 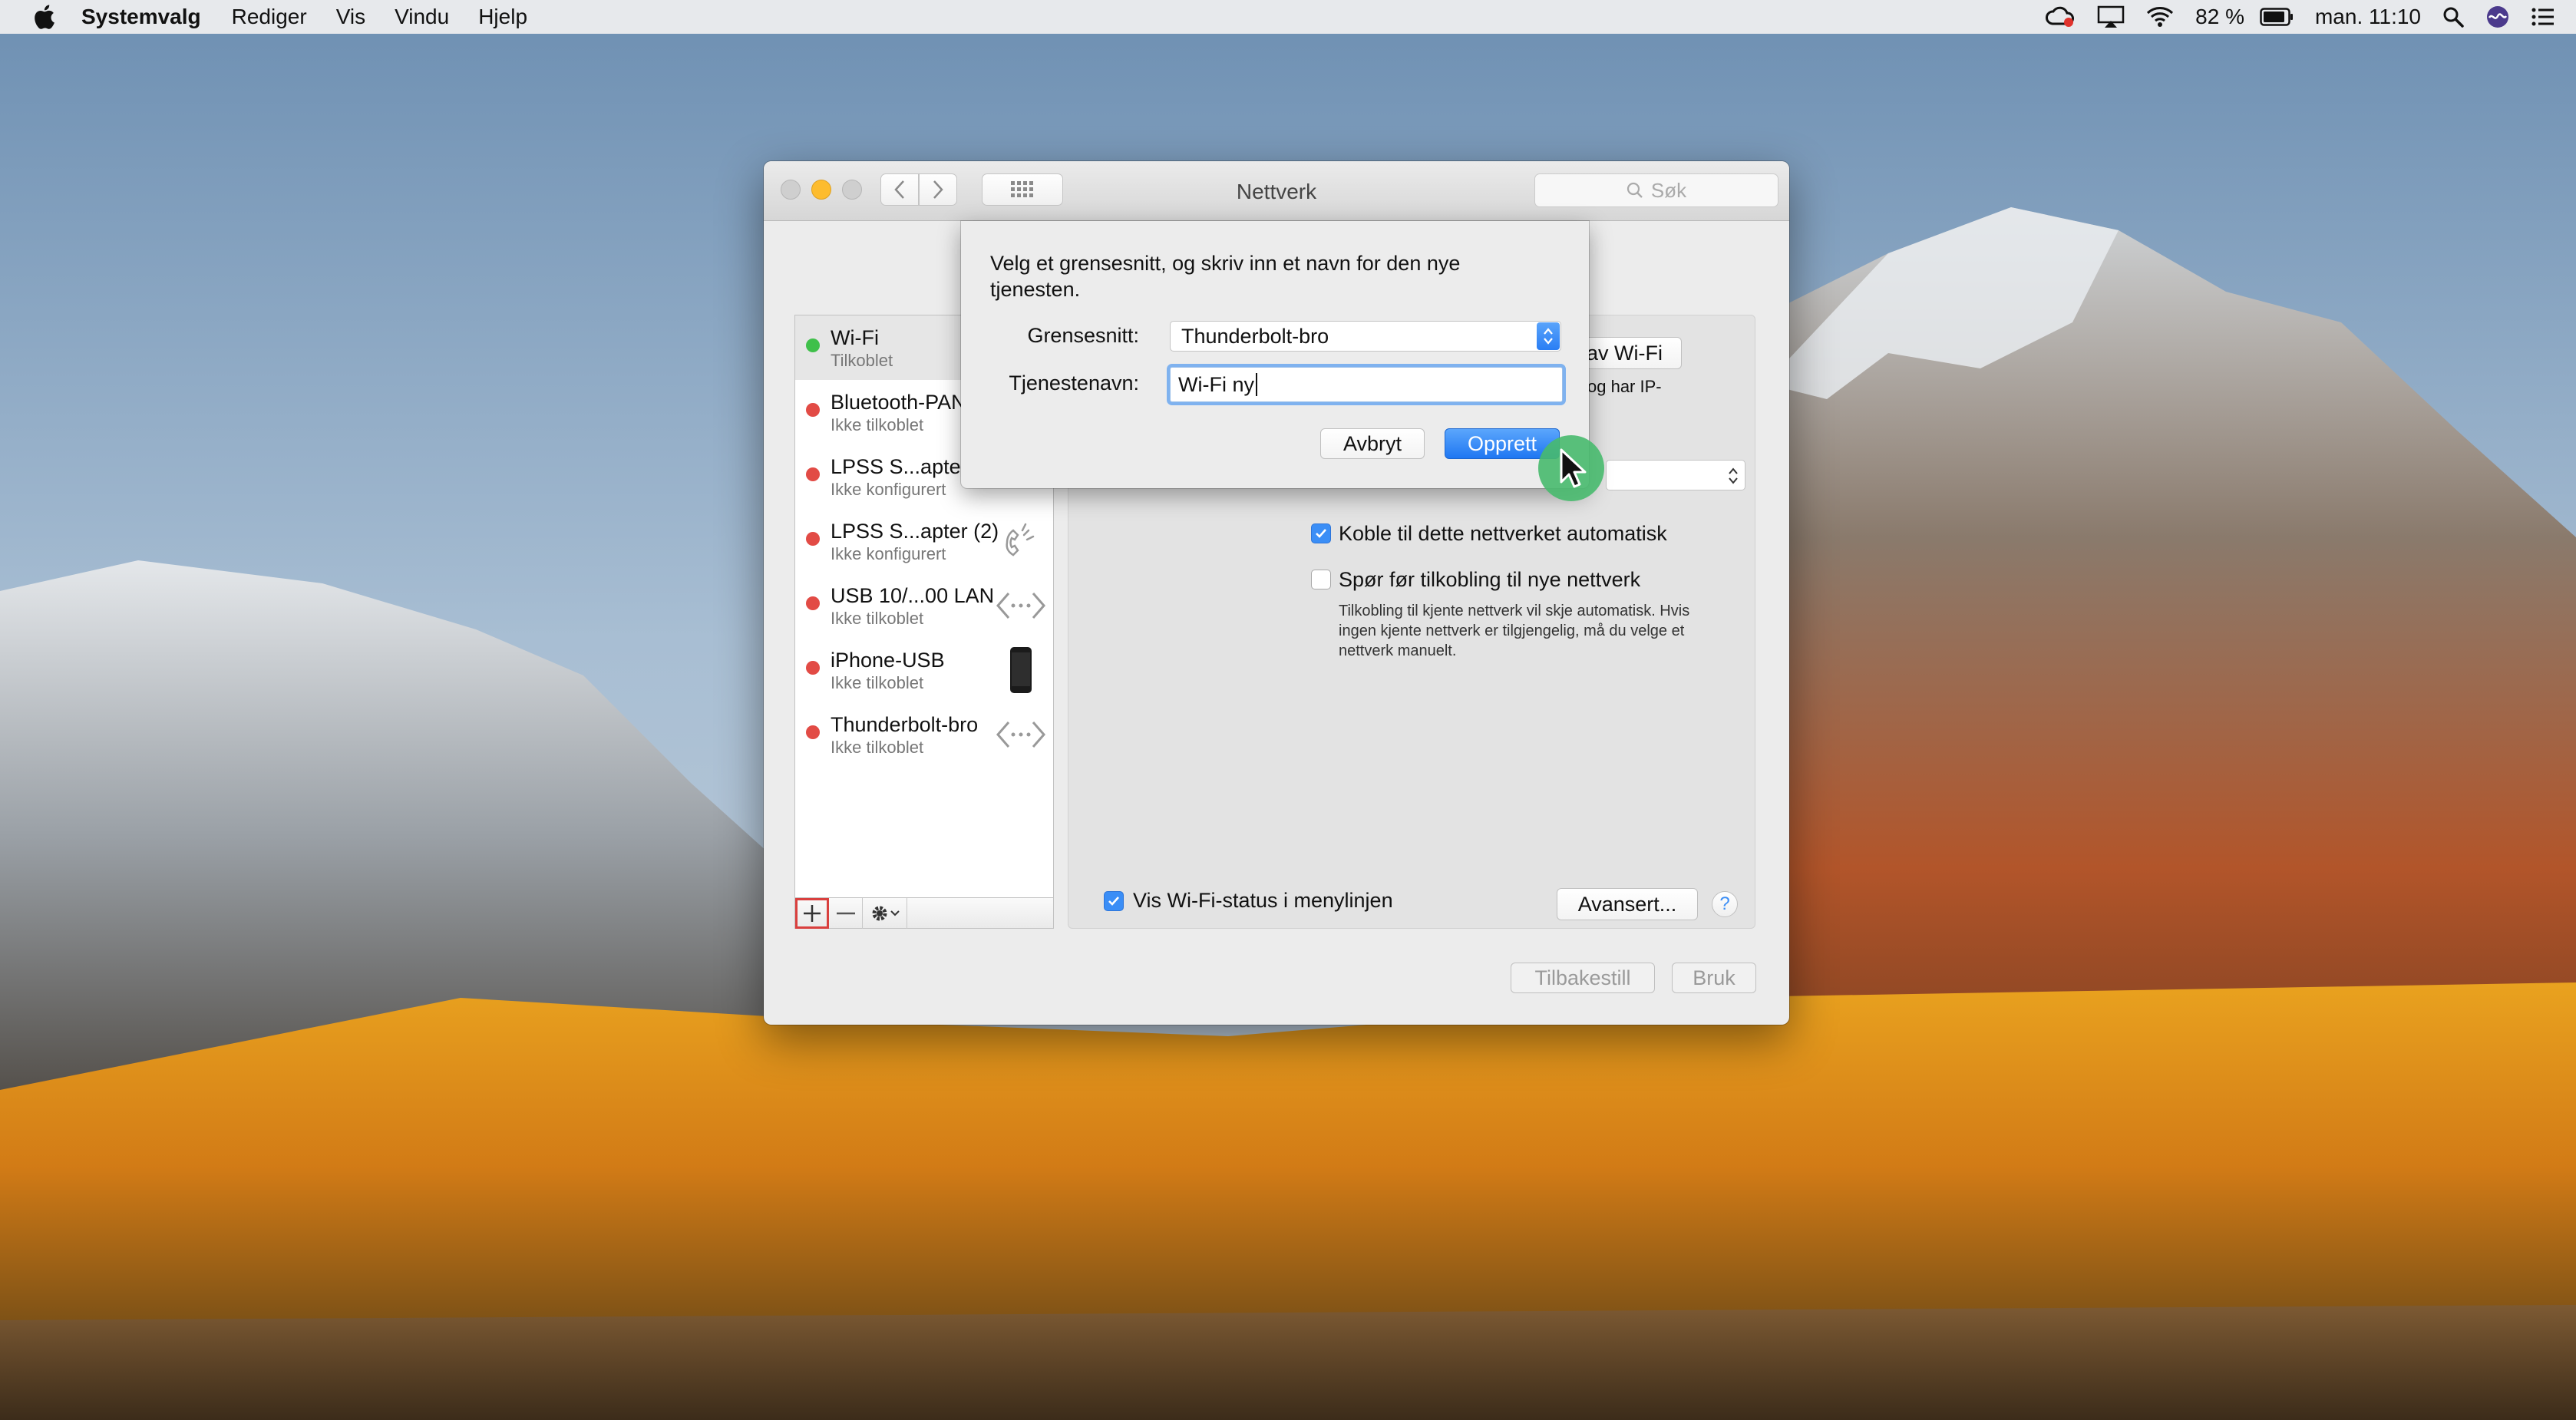 I want to click on wifi-status-icon, so click(x=2160, y=17).